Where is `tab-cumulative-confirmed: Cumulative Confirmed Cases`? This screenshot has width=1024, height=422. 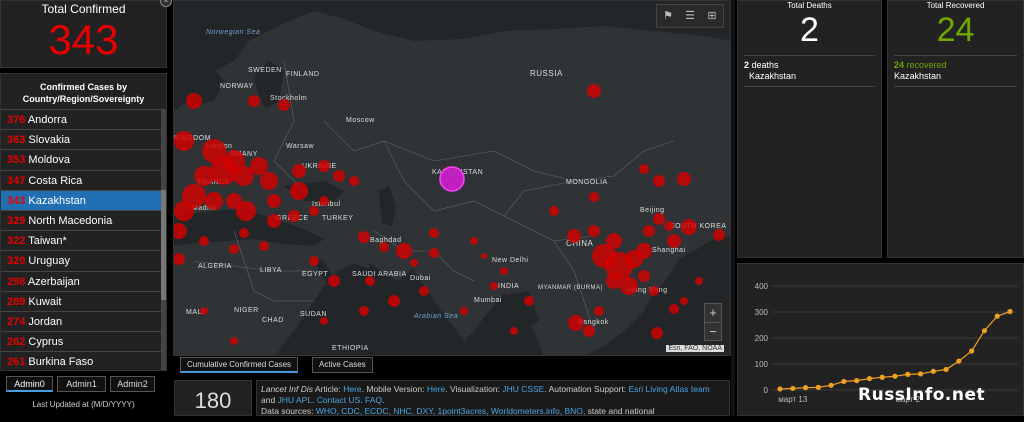 tab-cumulative-confirmed: Cumulative Confirmed Cases is located at coordinates (239, 365).